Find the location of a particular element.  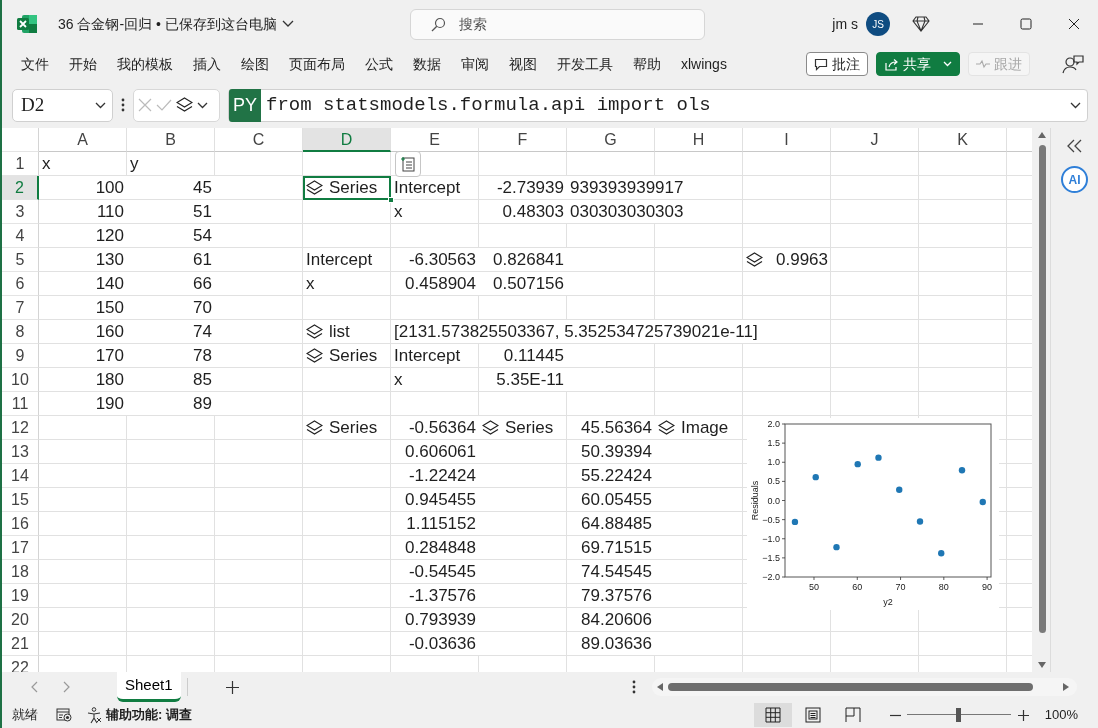

add-sheet-button is located at coordinates (232, 687).